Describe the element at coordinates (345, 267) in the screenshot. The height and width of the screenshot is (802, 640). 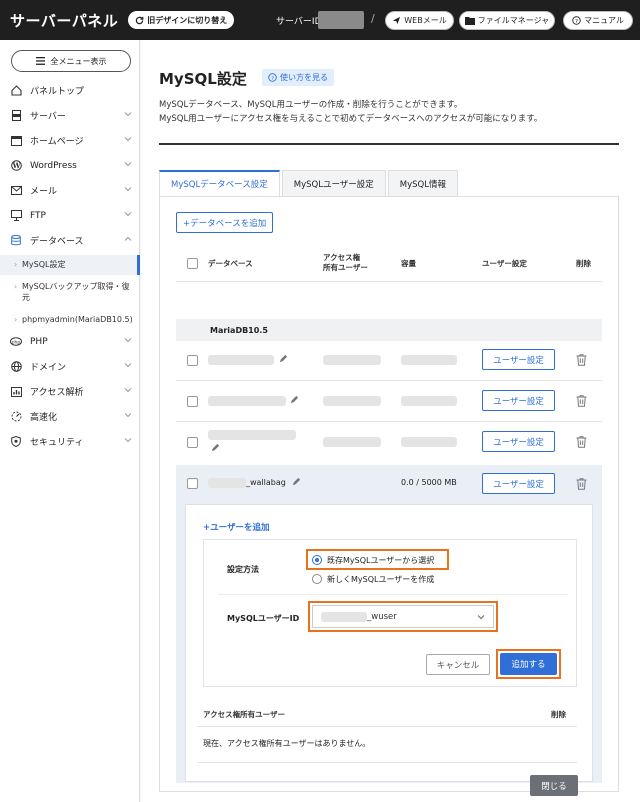
I see `column-header-access-2: 所有ユーザー` at that location.